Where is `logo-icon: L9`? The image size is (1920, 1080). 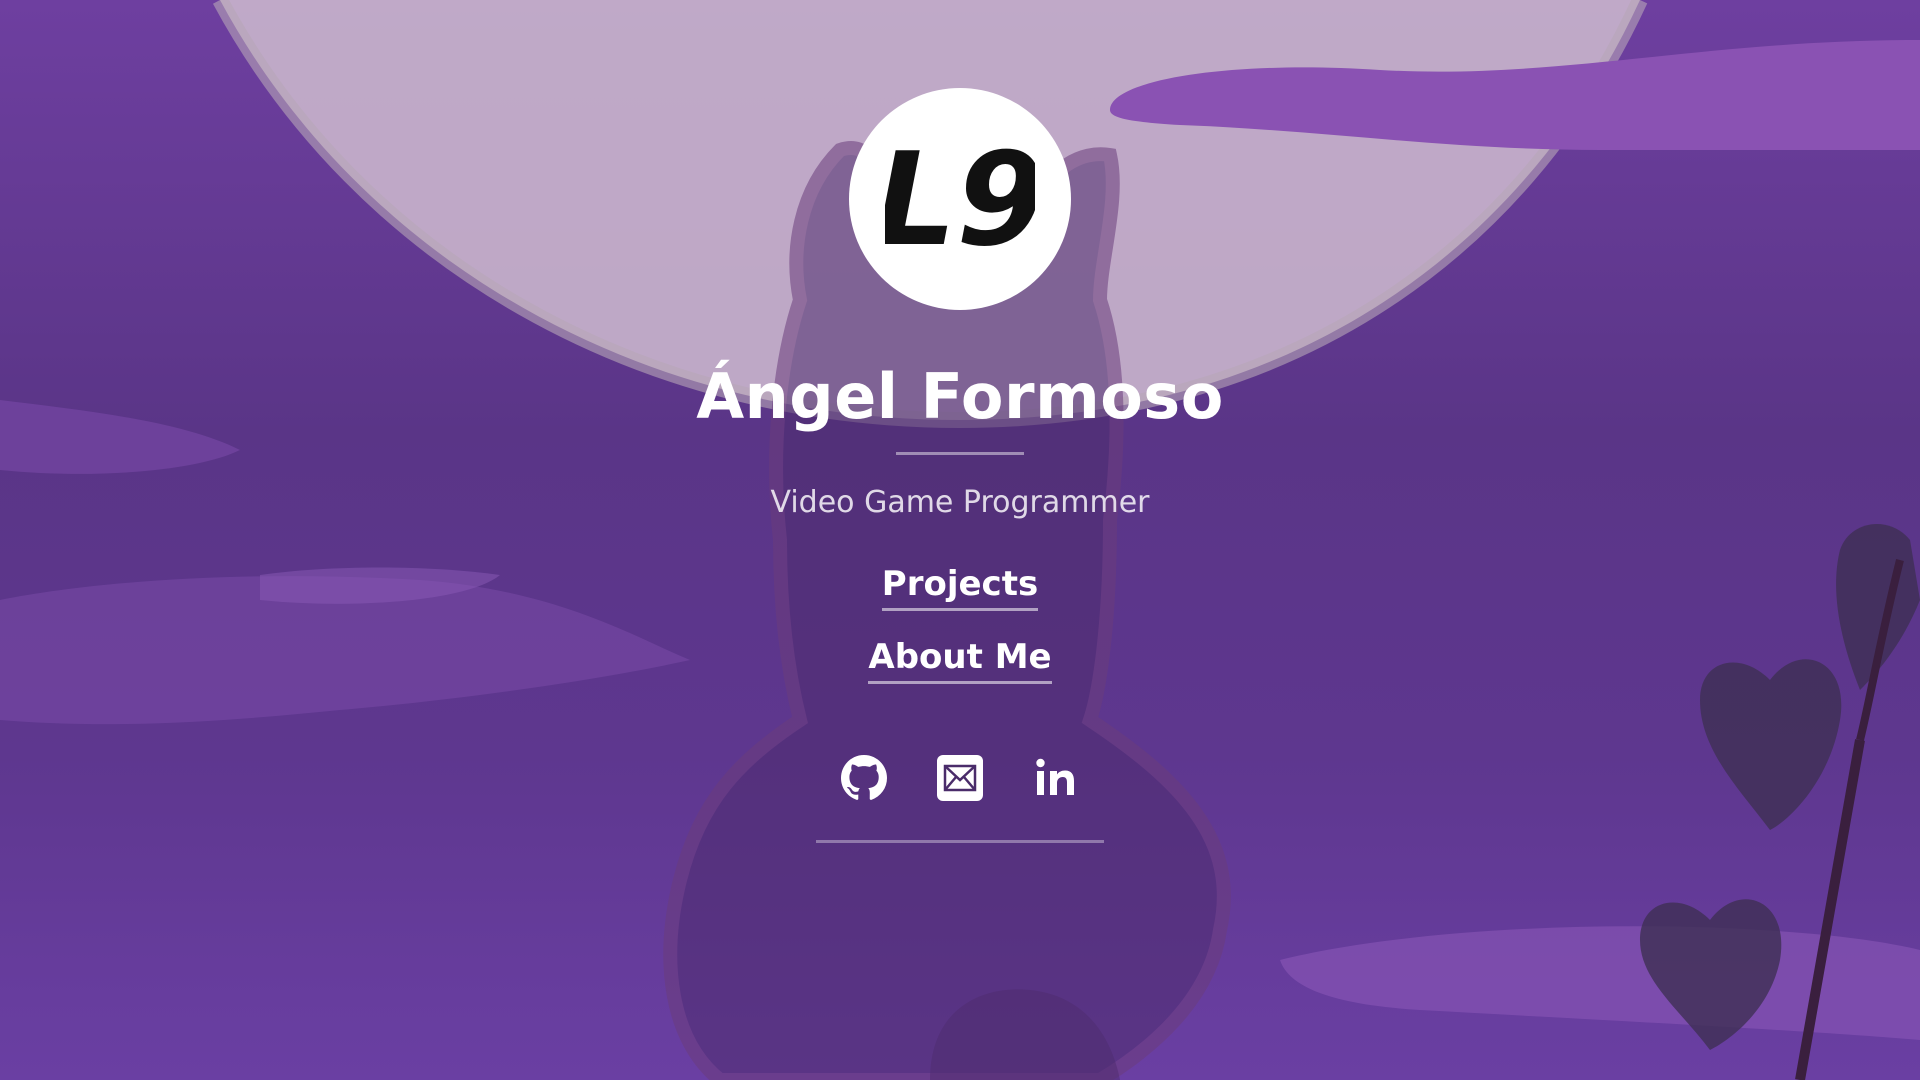
logo-icon: L9 is located at coordinates (960, 200).